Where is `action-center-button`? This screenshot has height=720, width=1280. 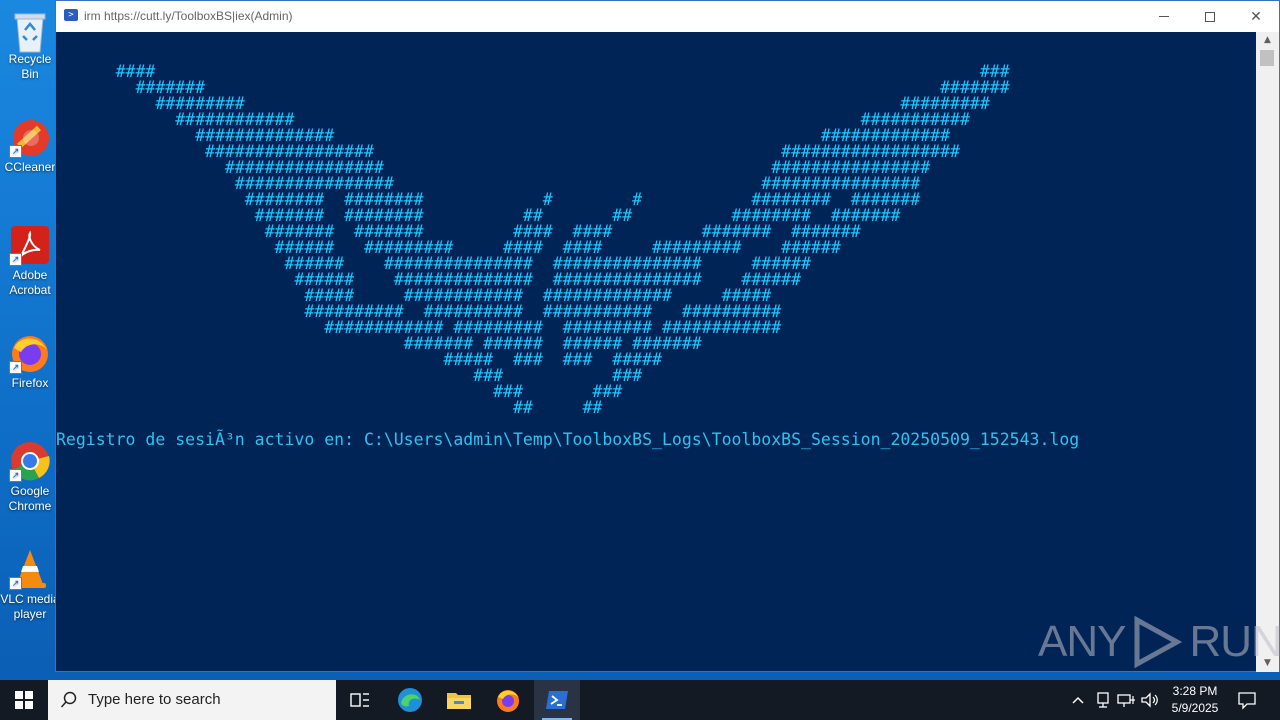
action-center-button is located at coordinates (1247, 700).